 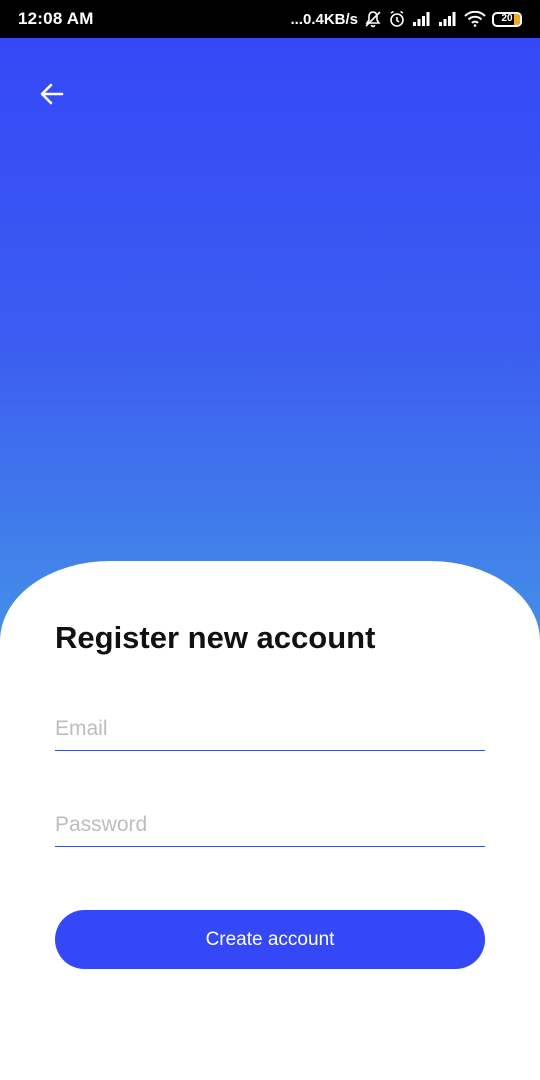 What do you see at coordinates (270, 825) in the screenshot?
I see `password-field` at bounding box center [270, 825].